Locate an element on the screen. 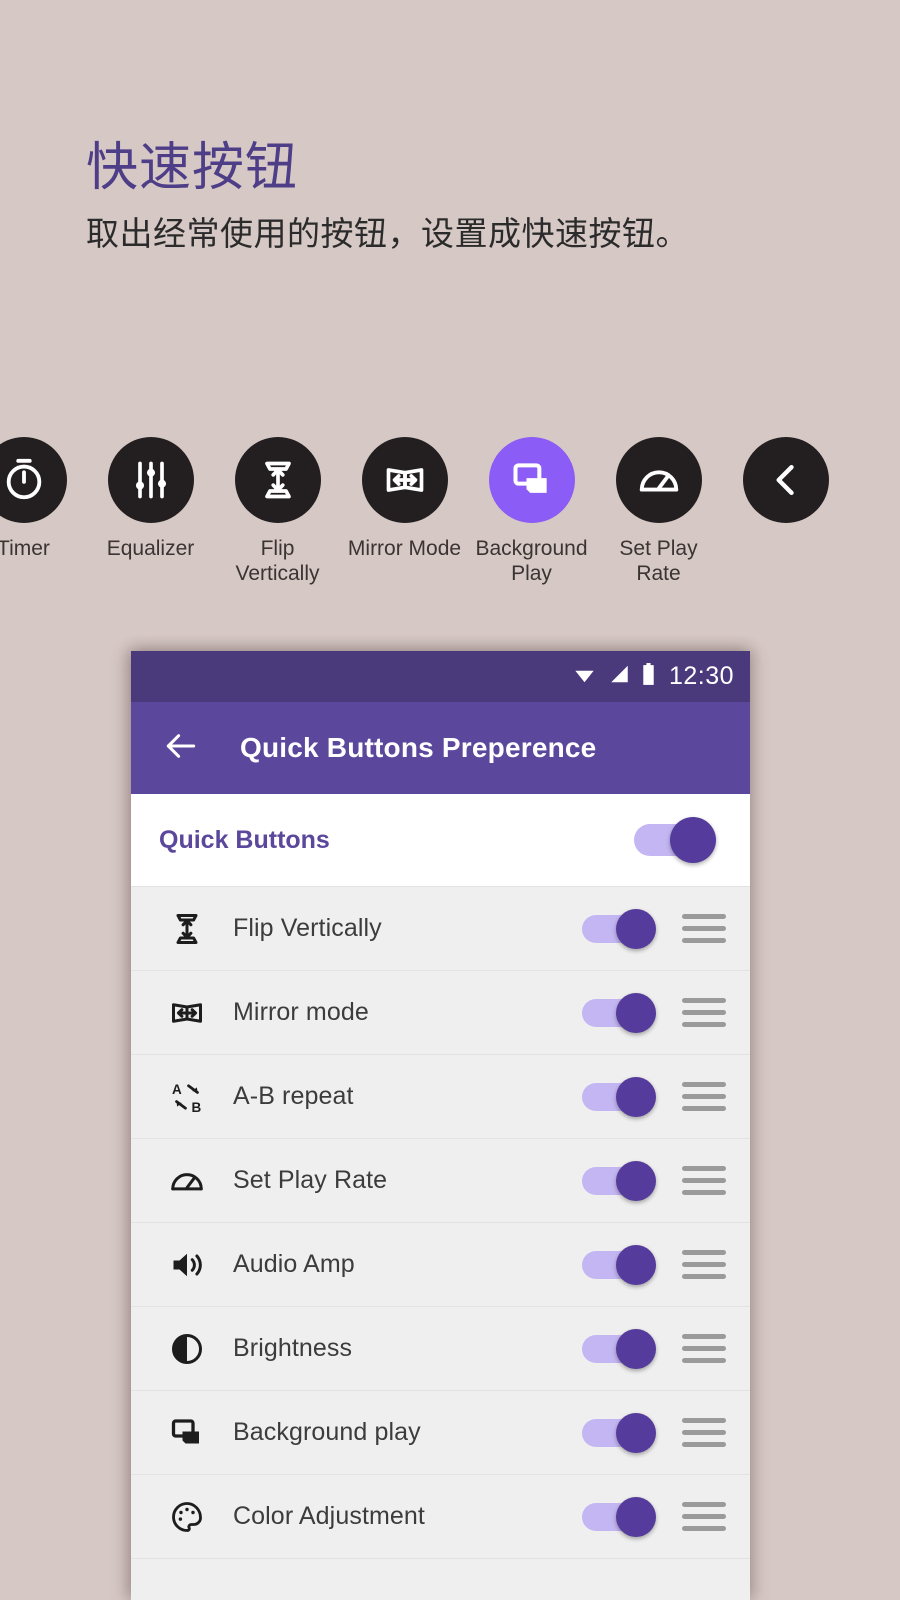 The image size is (900, 1600). icon-cell-background-play: Background Play is located at coordinates (531, 512).